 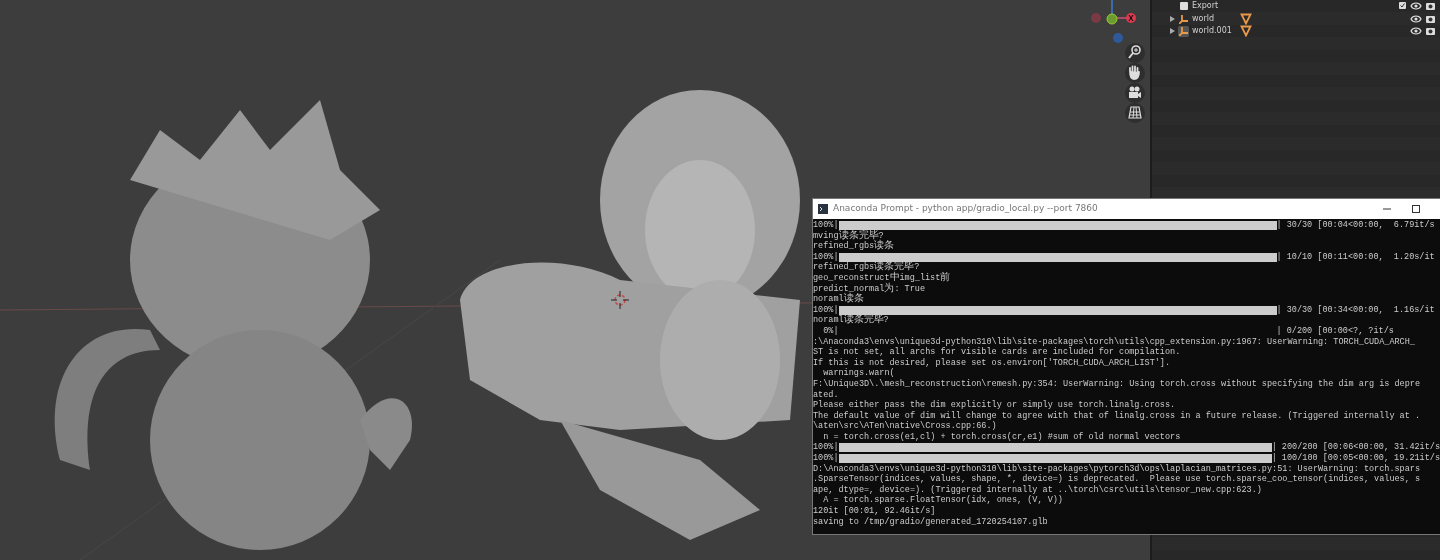 What do you see at coordinates (858, 373) in the screenshot?
I see `console-line: warnings.warn(` at bounding box center [858, 373].